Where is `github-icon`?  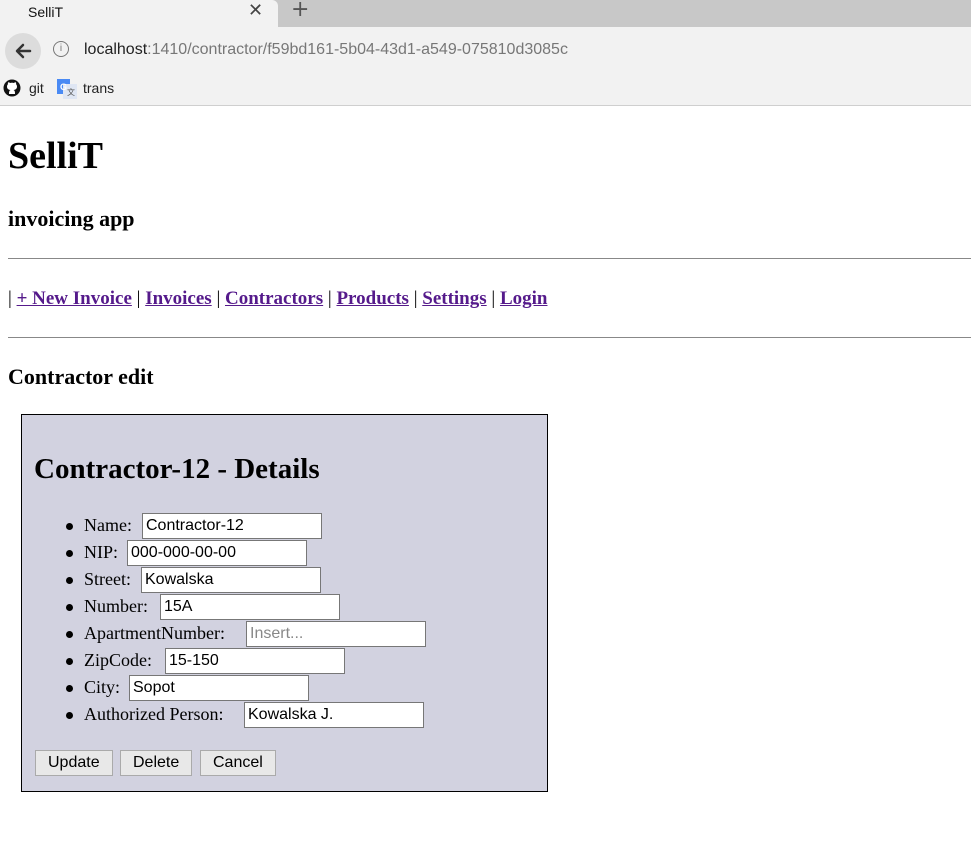 github-icon is located at coordinates (12, 88).